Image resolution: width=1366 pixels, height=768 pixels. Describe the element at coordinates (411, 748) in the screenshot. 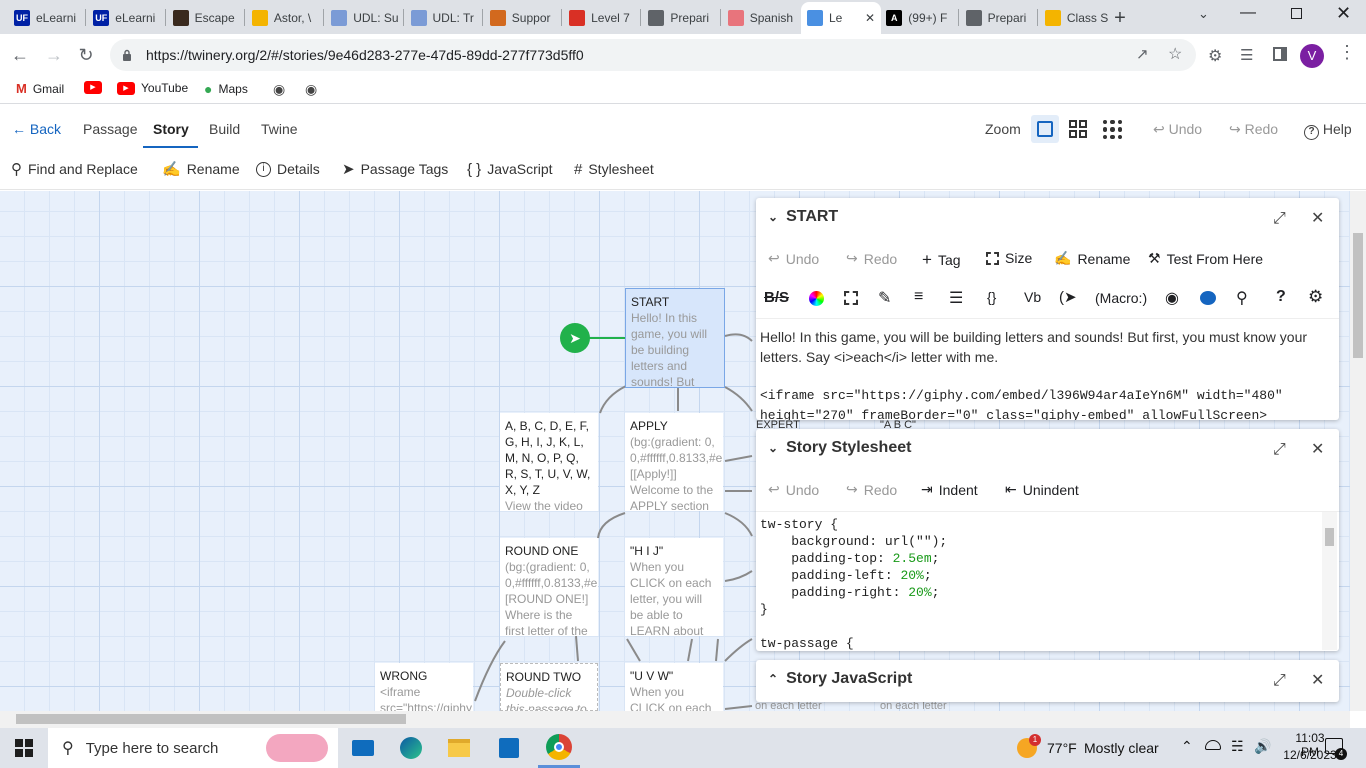

I see `edge-icon` at that location.